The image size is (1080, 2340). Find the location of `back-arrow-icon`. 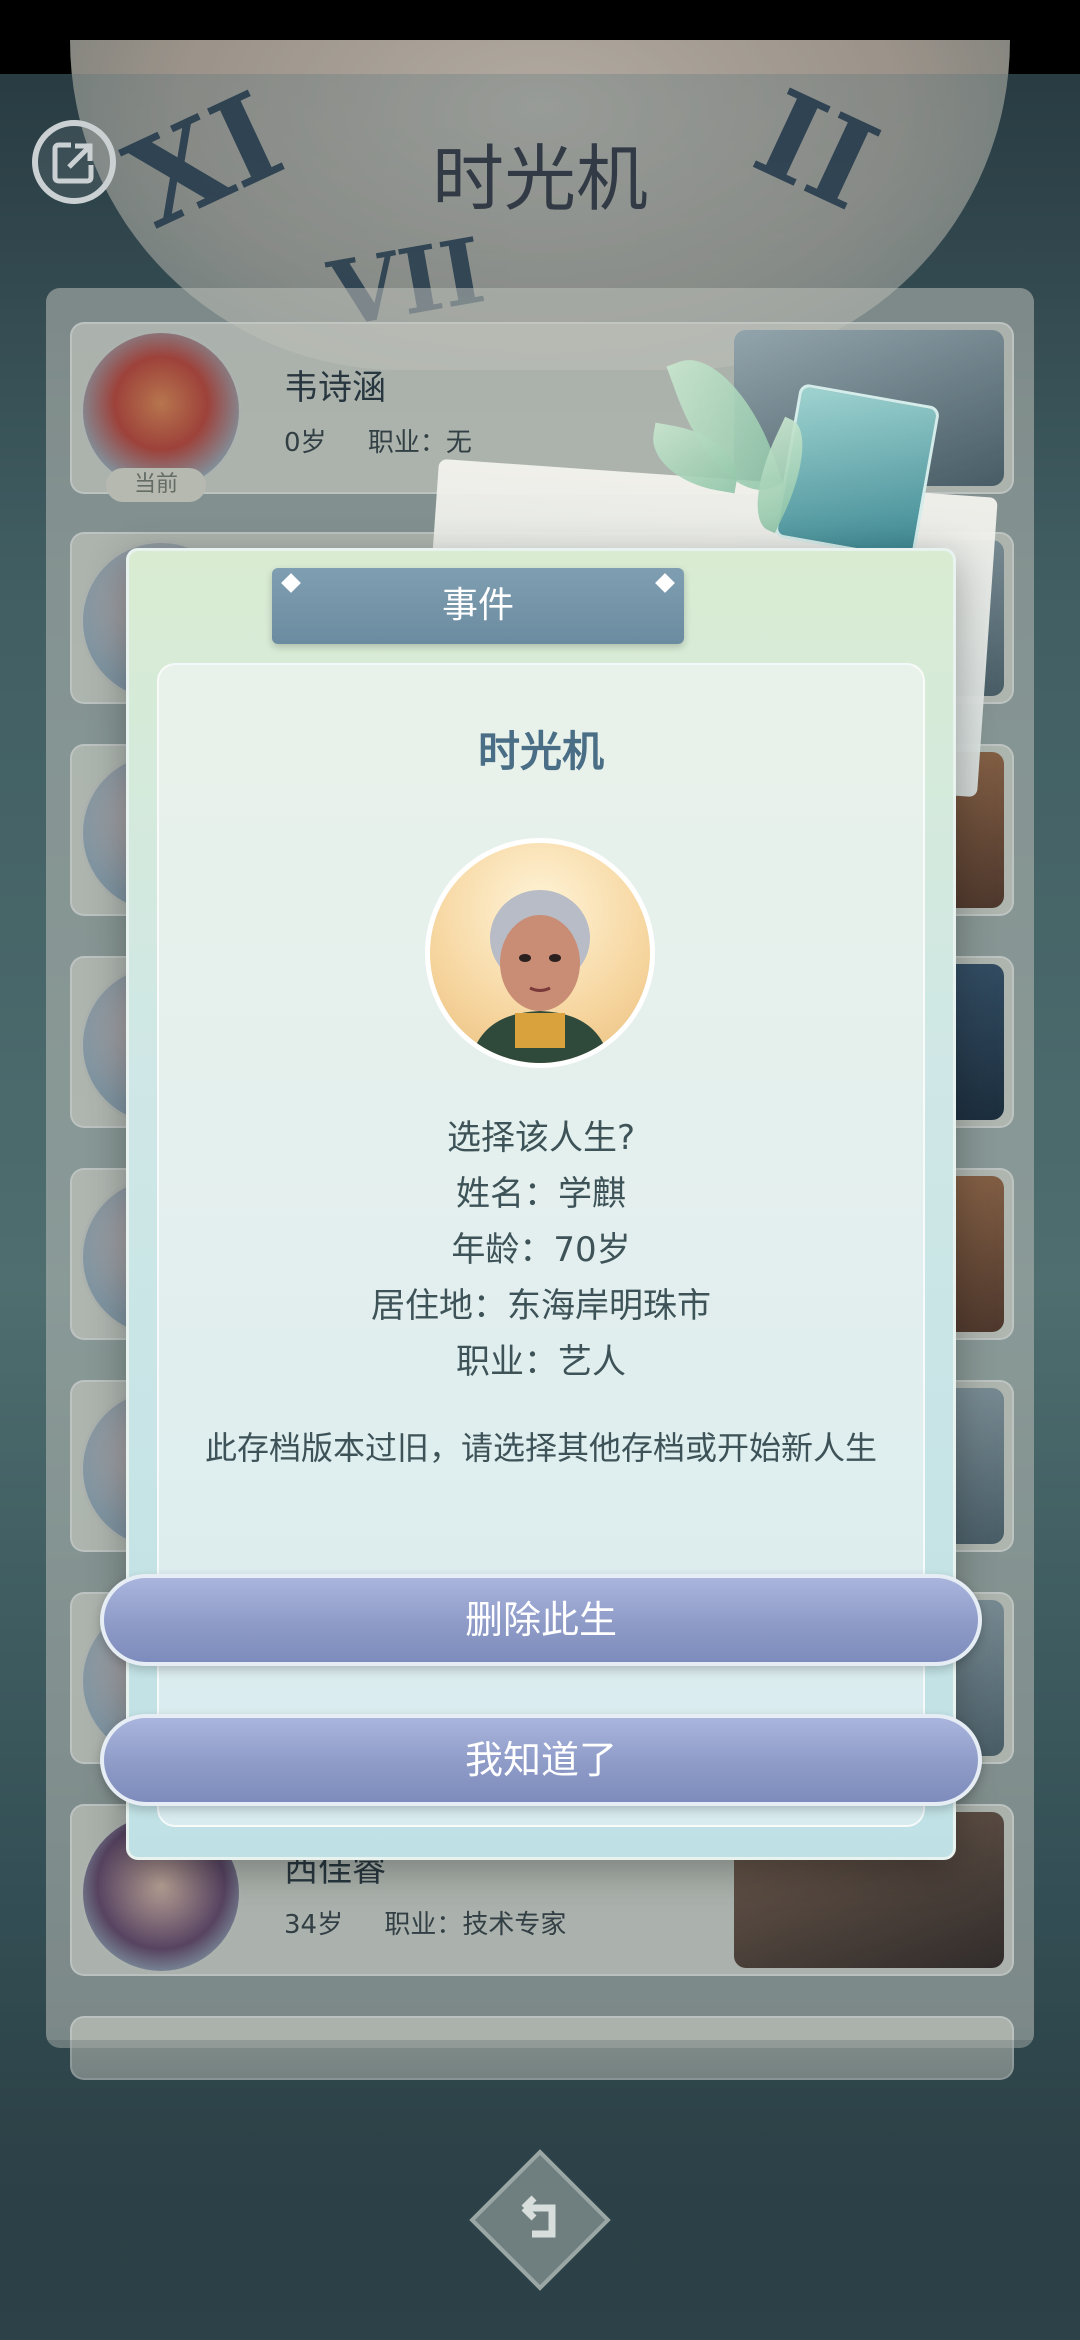

back-arrow-icon is located at coordinates (538, 2216).